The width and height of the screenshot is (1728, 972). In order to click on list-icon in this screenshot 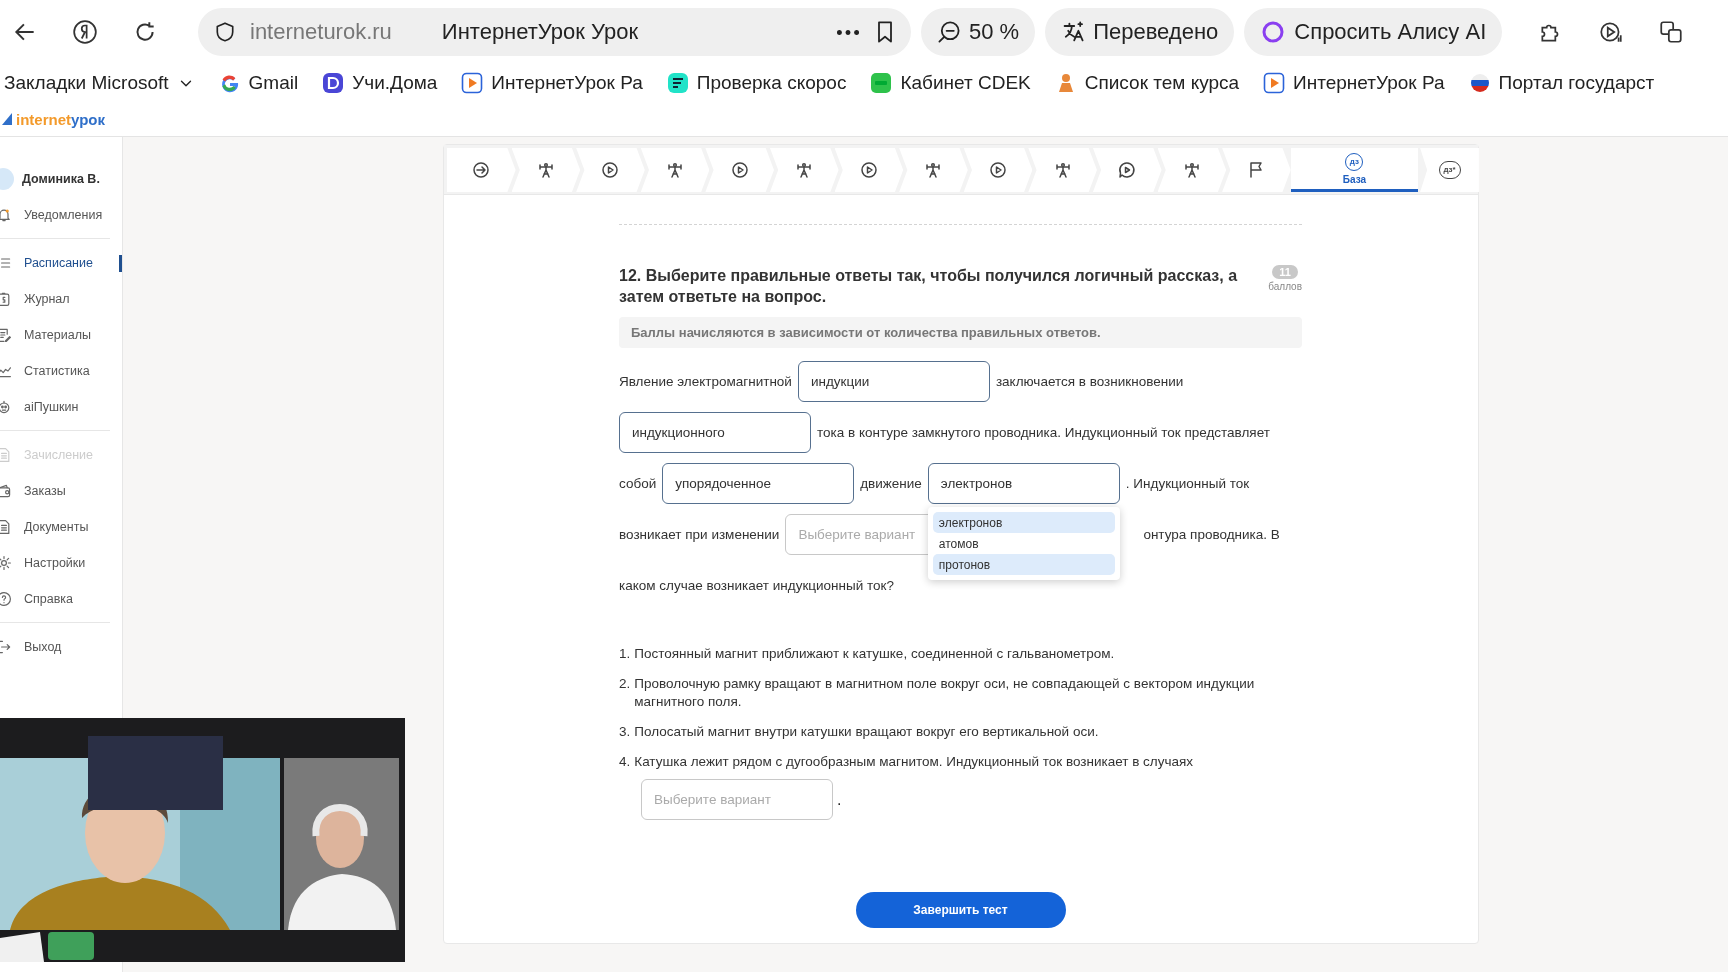, I will do `click(6, 263)`.